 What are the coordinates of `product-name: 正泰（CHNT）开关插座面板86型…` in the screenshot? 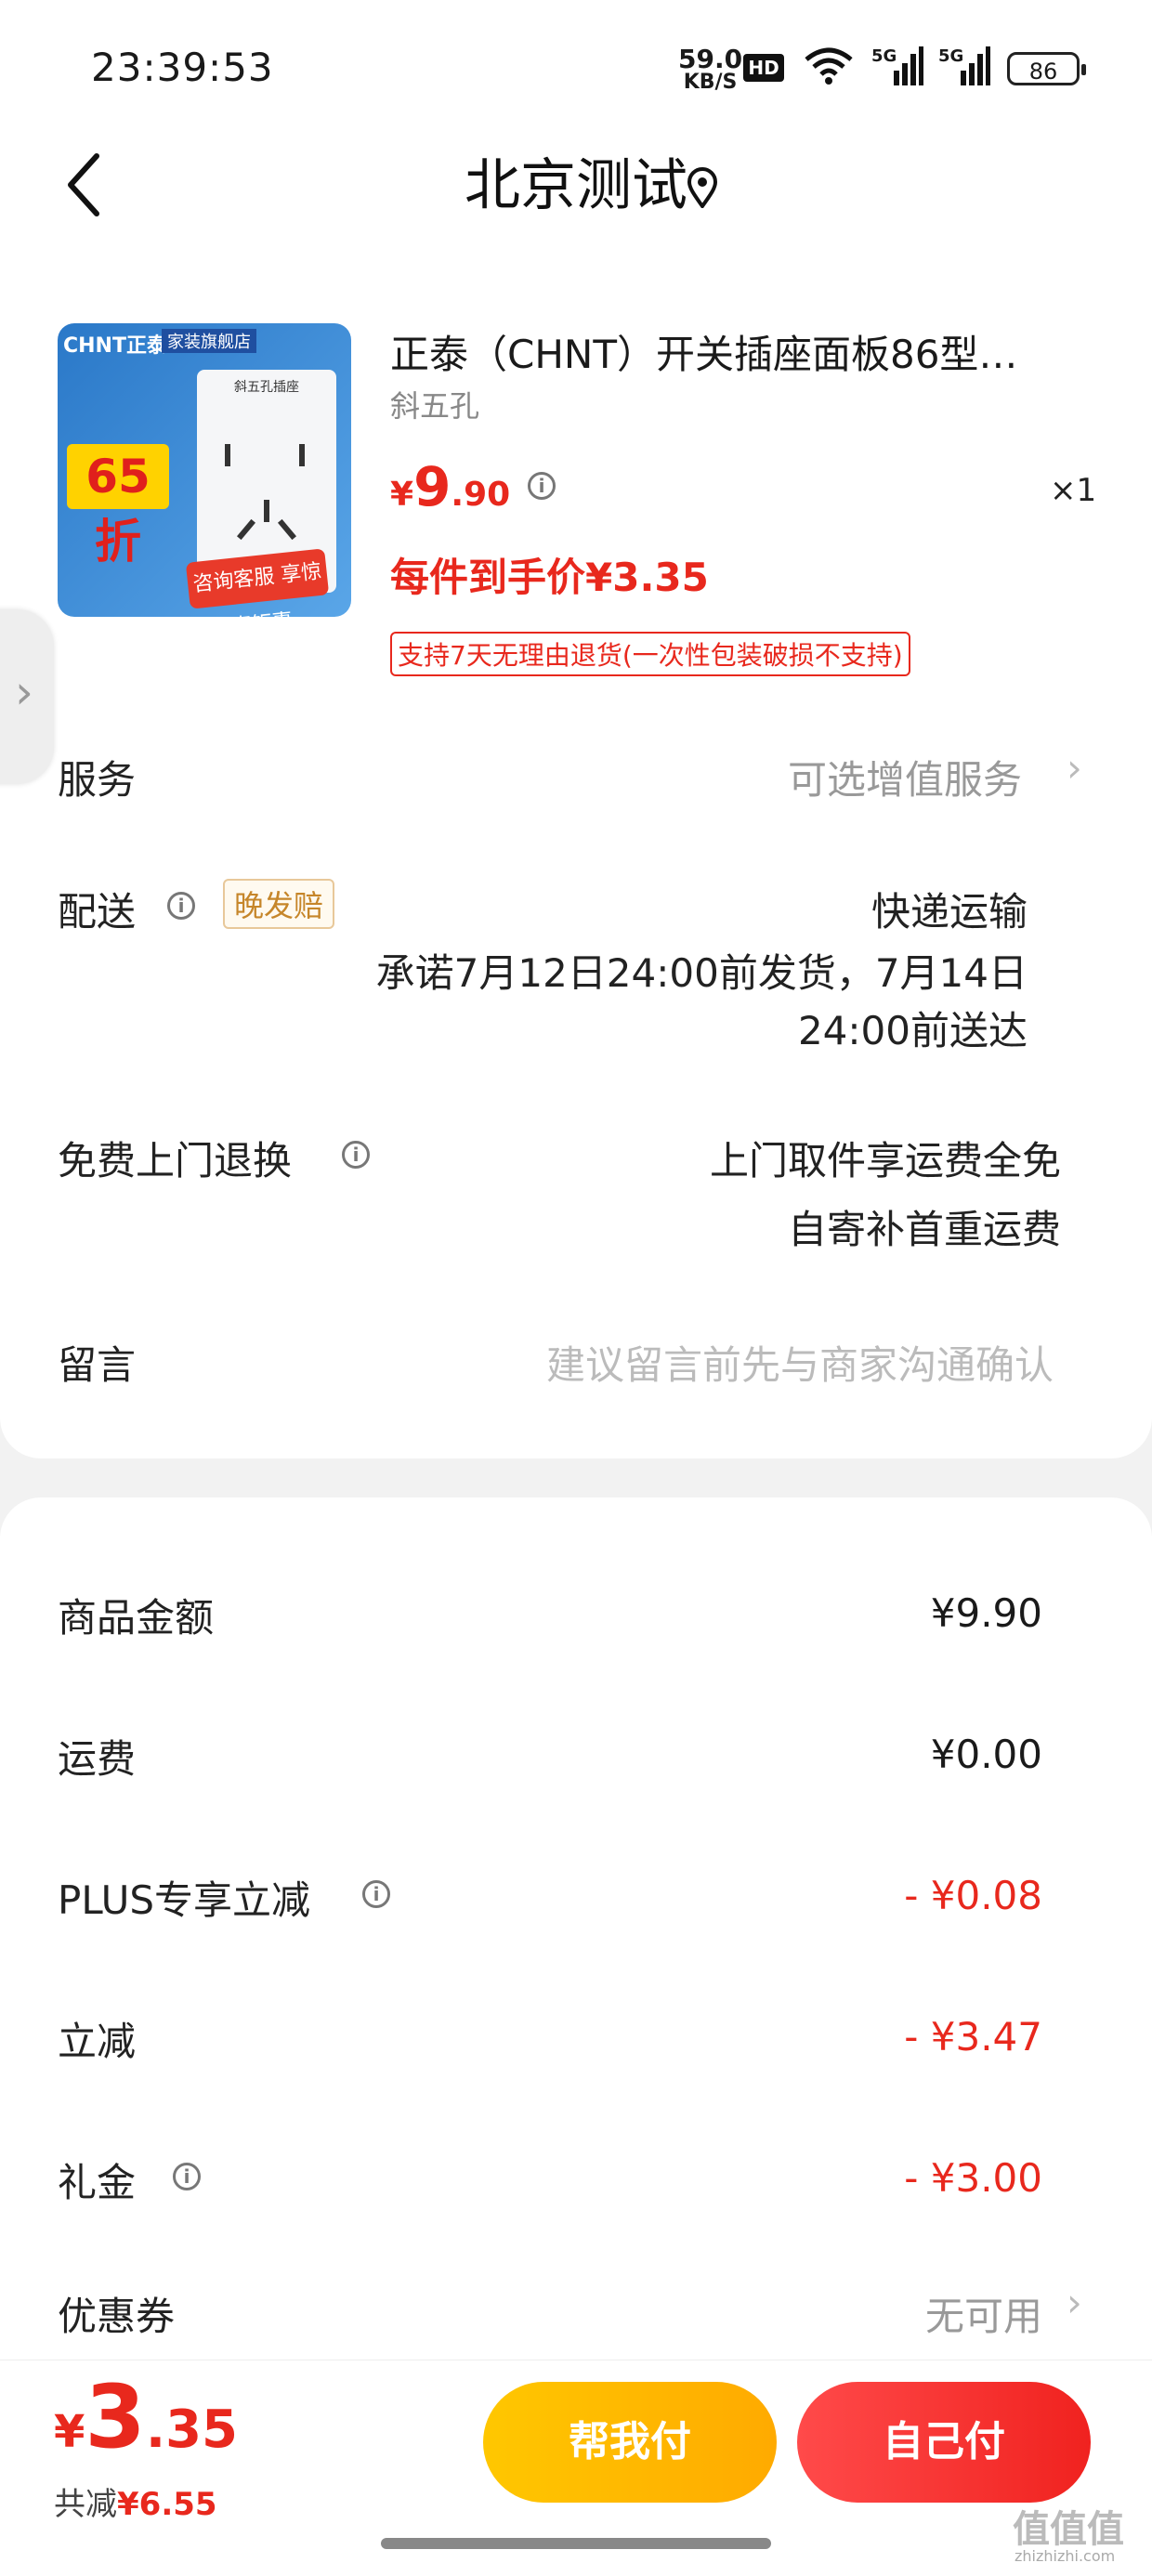 It's located at (724, 351).